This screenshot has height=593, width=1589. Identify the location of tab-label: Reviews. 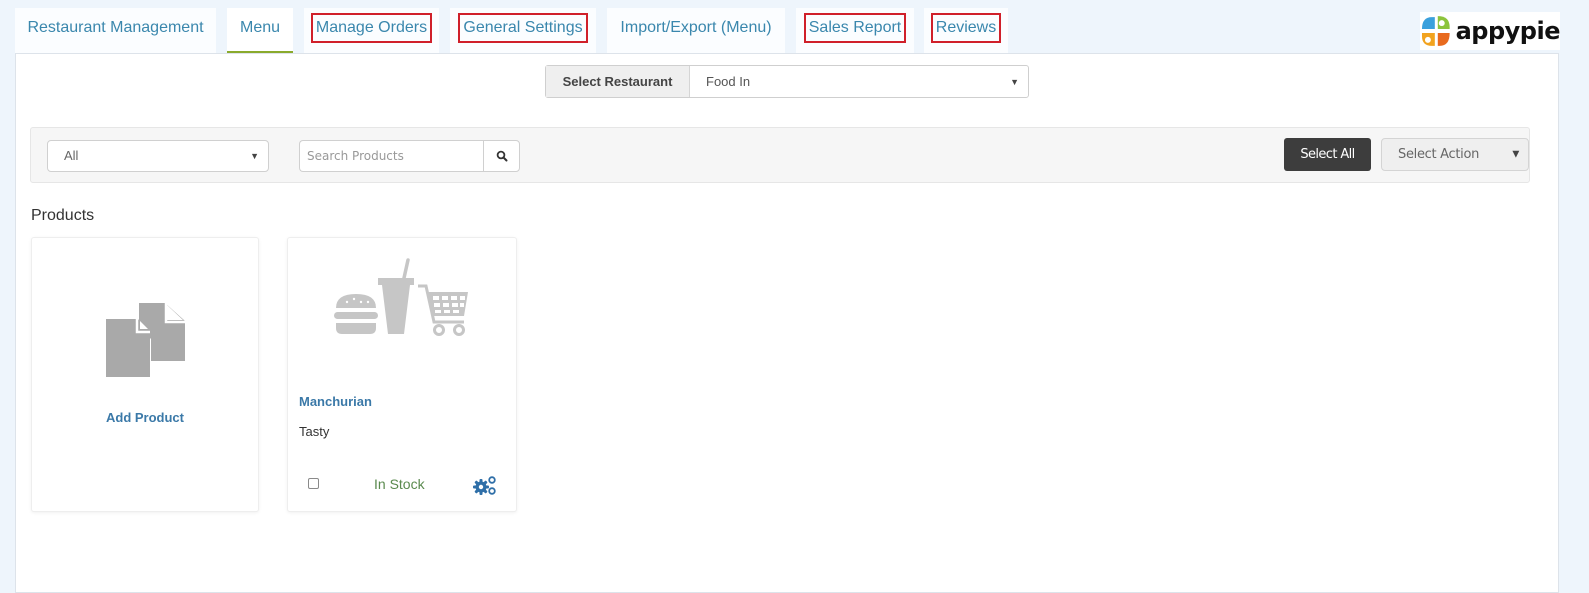
(966, 28).